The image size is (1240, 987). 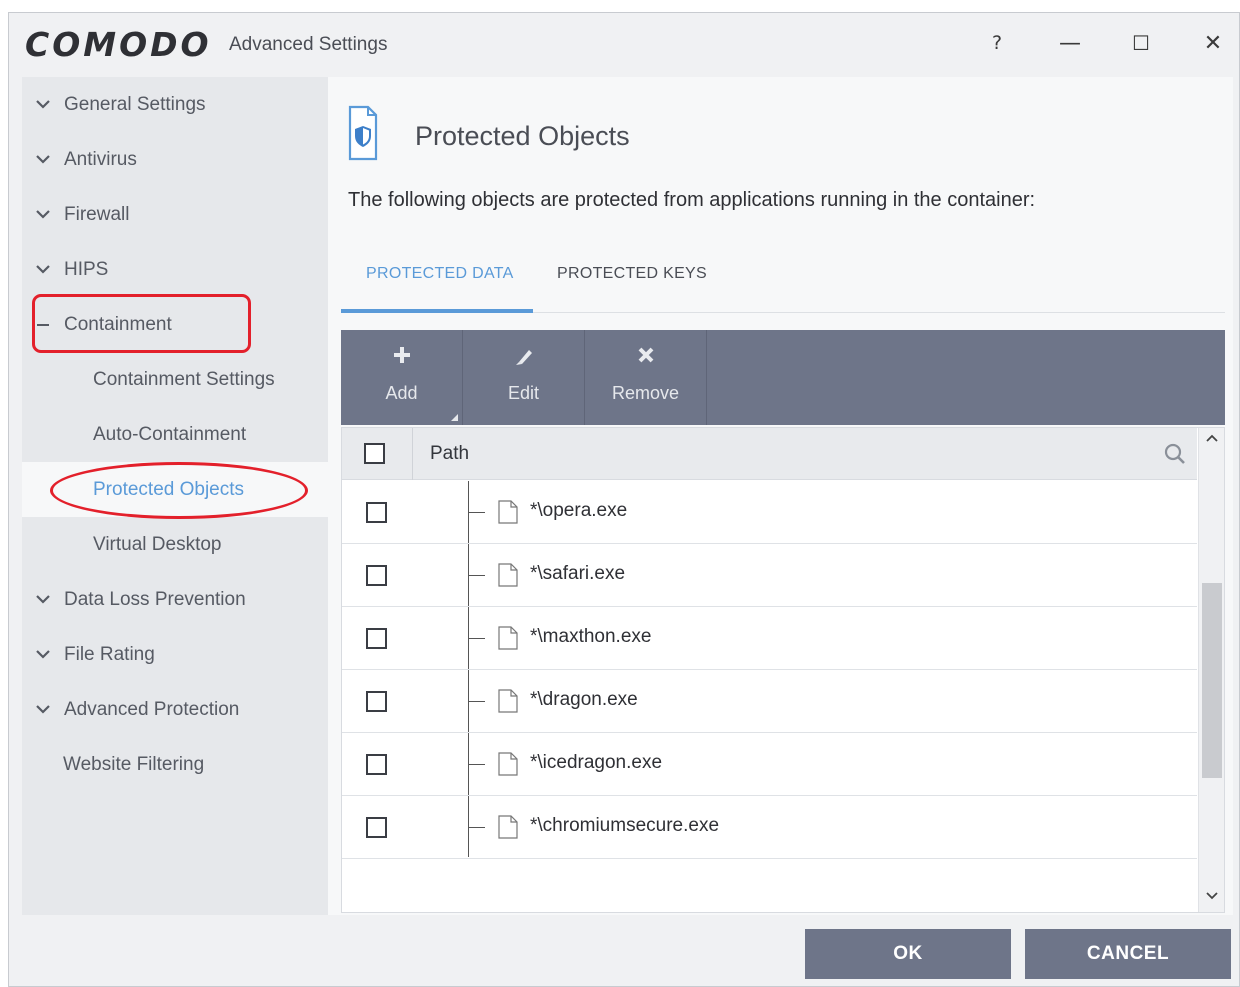 What do you see at coordinates (1212, 680) in the screenshot?
I see `scrollbar-thumb` at bounding box center [1212, 680].